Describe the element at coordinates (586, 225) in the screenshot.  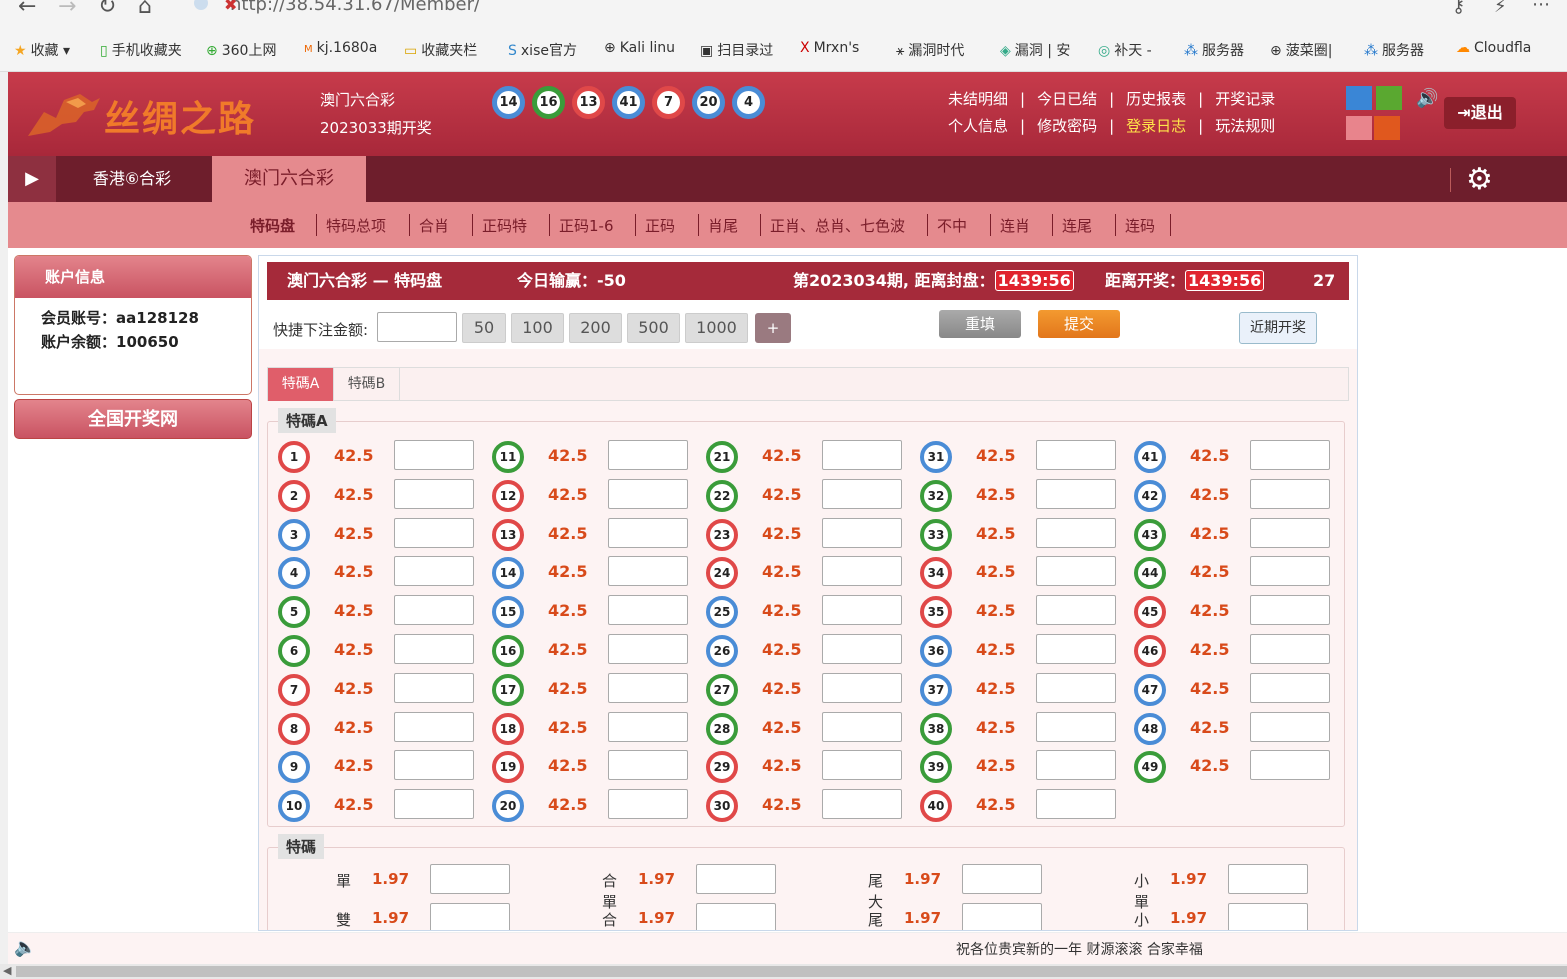
I see `subnav-item: 正码1-6` at that location.